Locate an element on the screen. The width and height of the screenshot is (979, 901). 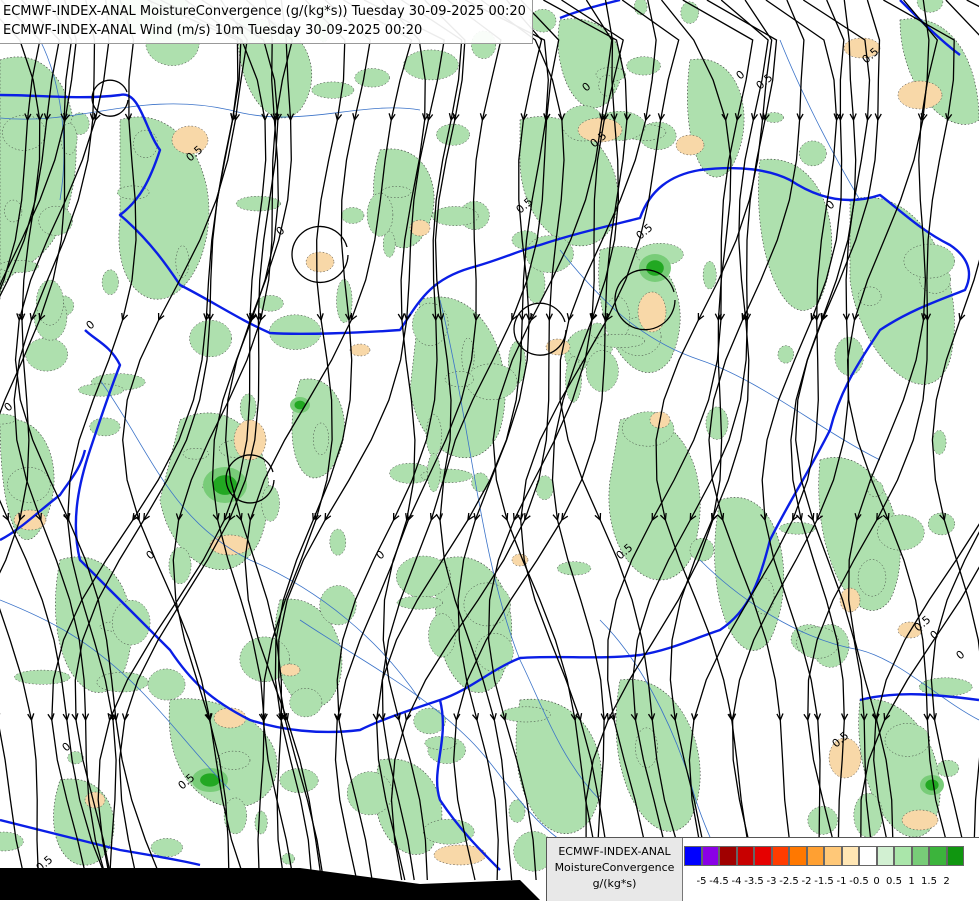
legend-label: -1.5 is located at coordinates (824, 881).